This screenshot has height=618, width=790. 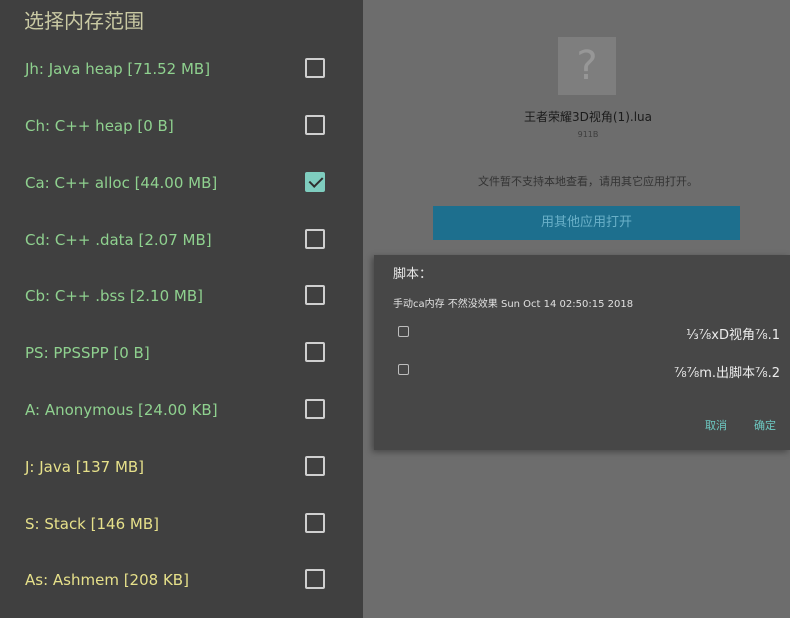 What do you see at coordinates (99, 126) in the screenshot?
I see `range-item-label: Ch: C++ heap [0 B]` at bounding box center [99, 126].